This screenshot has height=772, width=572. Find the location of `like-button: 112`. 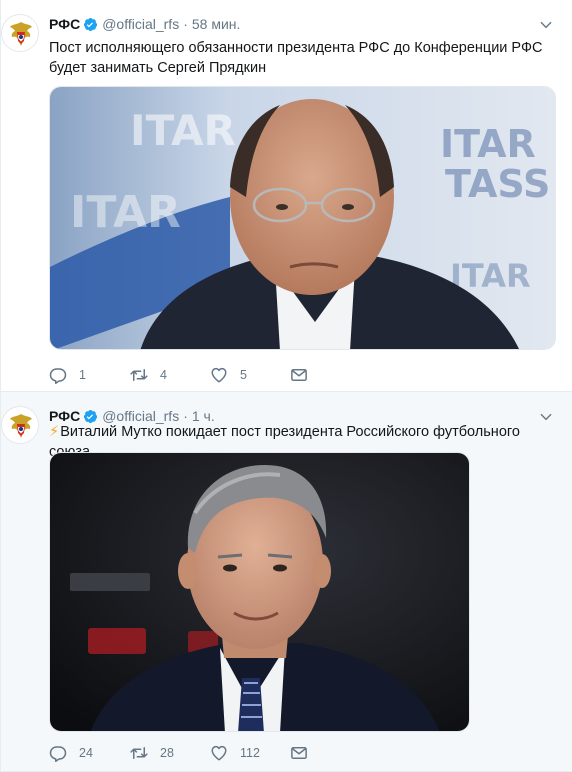

like-button: 112 is located at coordinates (250, 753).